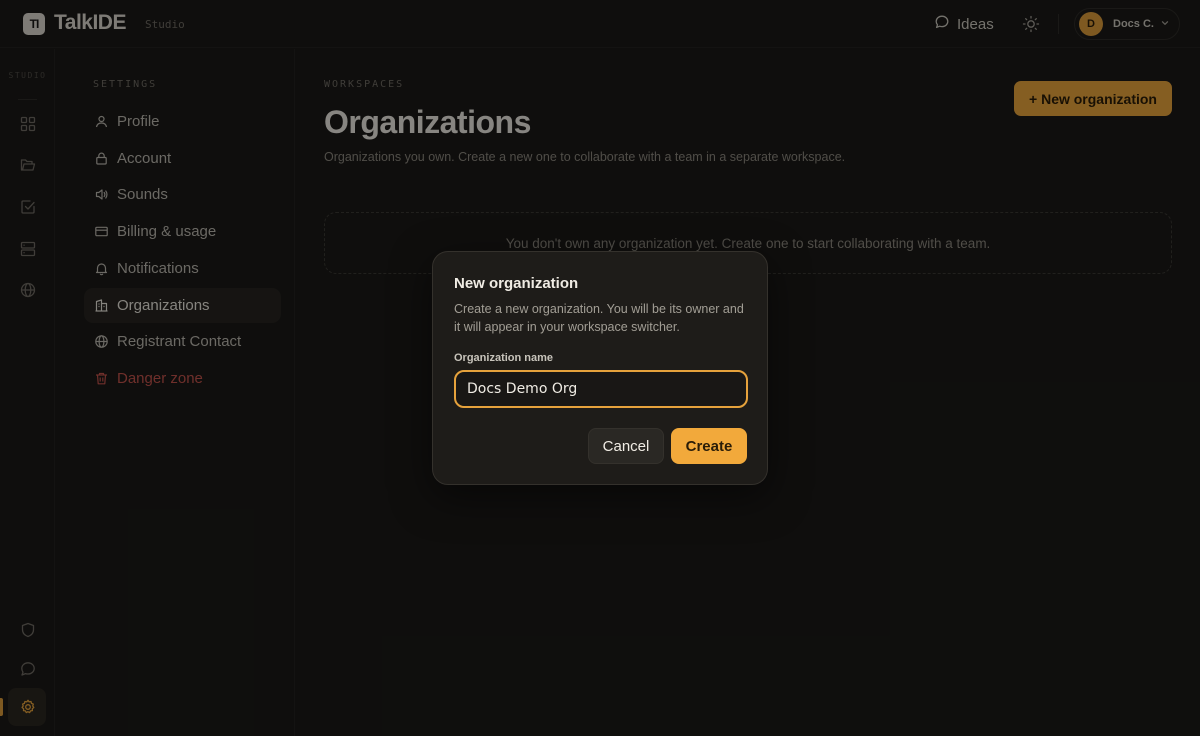 The height and width of the screenshot is (736, 1200). What do you see at coordinates (601, 389) in the screenshot?
I see `organization-name-input` at bounding box center [601, 389].